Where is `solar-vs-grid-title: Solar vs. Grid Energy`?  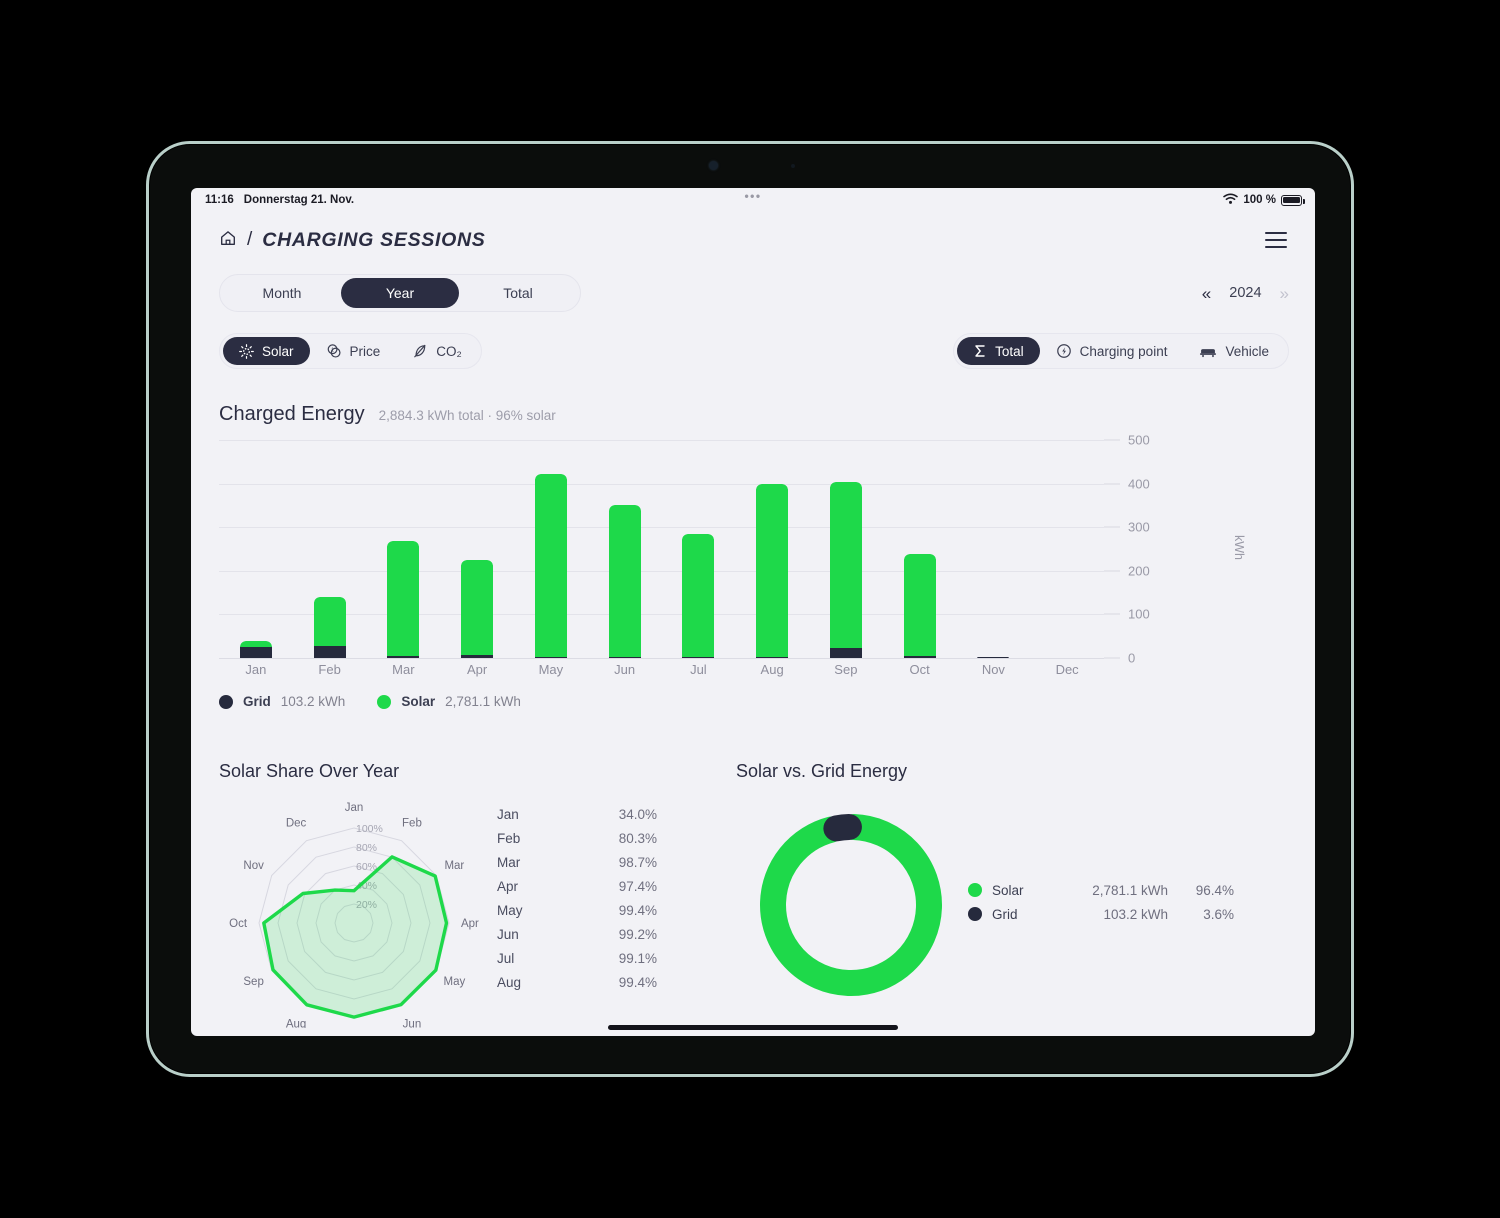 solar-vs-grid-title: Solar vs. Grid Energy is located at coordinates (822, 771).